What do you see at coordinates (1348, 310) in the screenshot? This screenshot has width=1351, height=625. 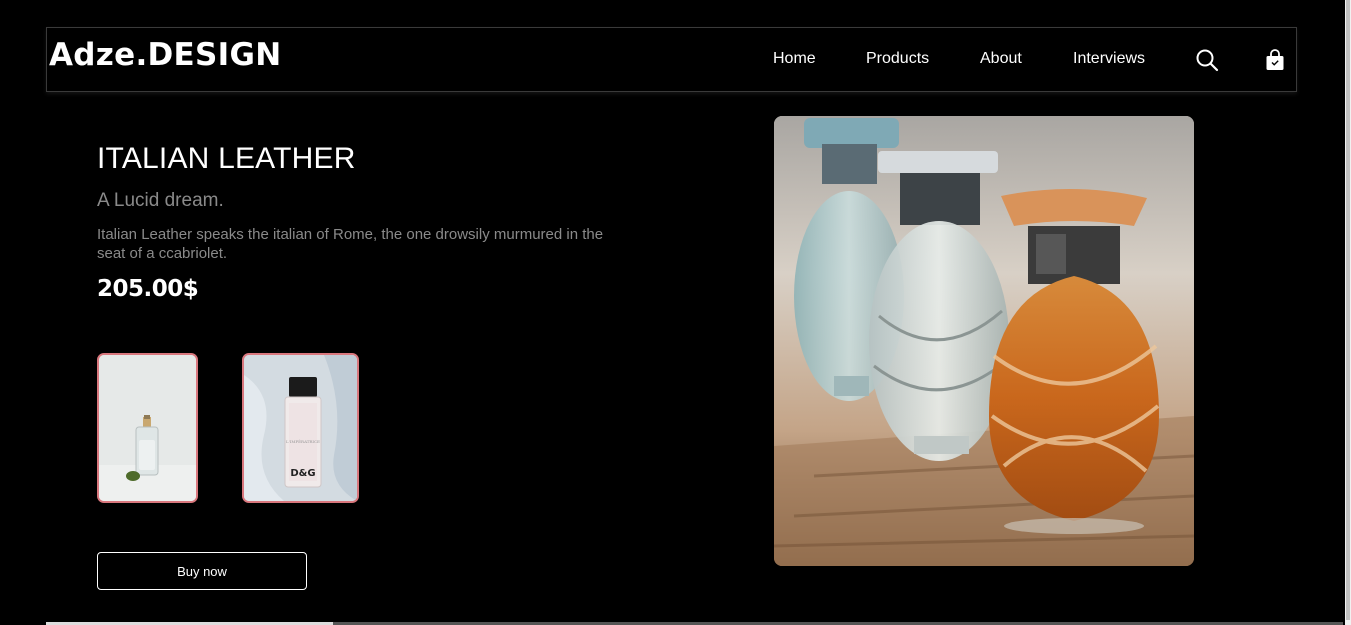 I see `scrollbar-thumb` at bounding box center [1348, 310].